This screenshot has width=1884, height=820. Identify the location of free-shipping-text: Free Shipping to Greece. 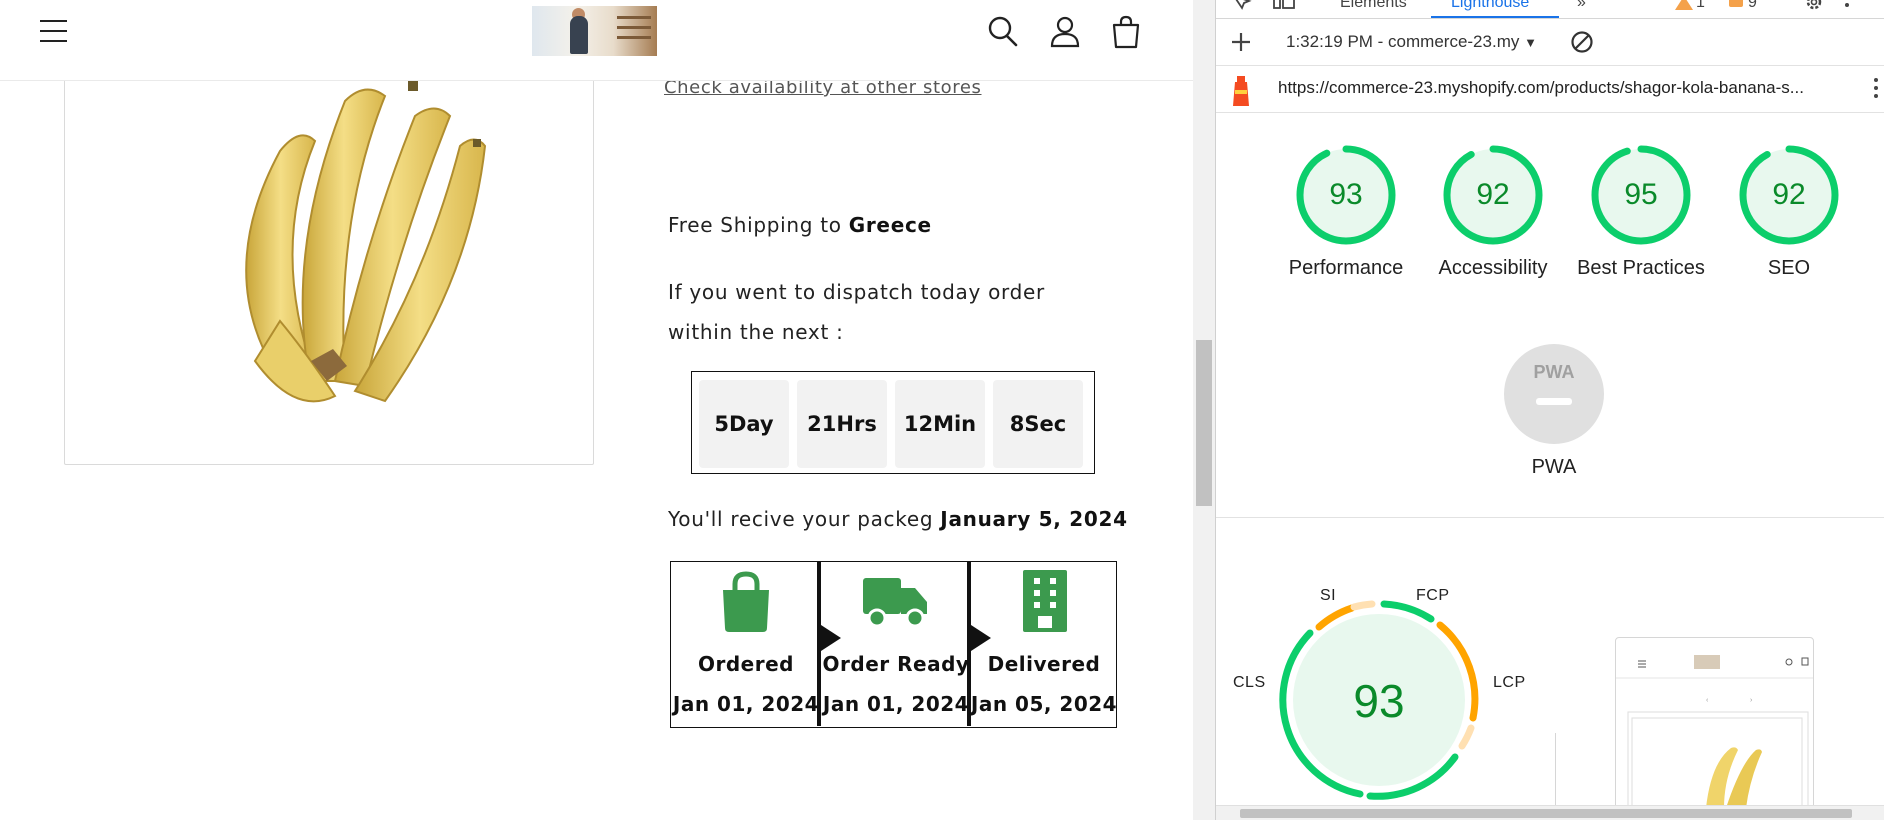
(800, 225).